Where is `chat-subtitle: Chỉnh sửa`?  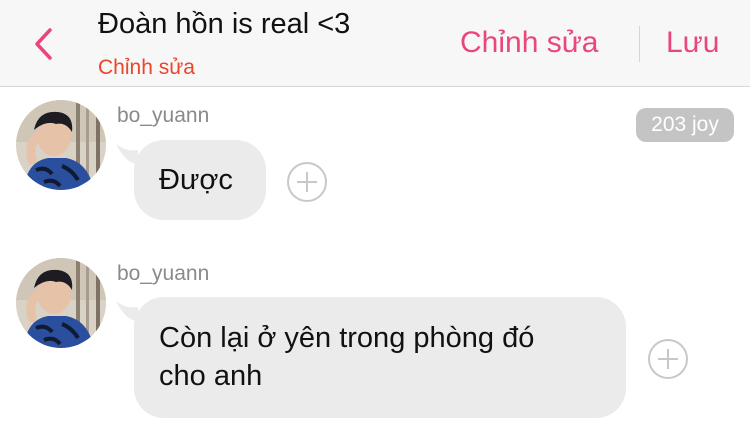 chat-subtitle: Chỉnh sửa is located at coordinates (146, 68).